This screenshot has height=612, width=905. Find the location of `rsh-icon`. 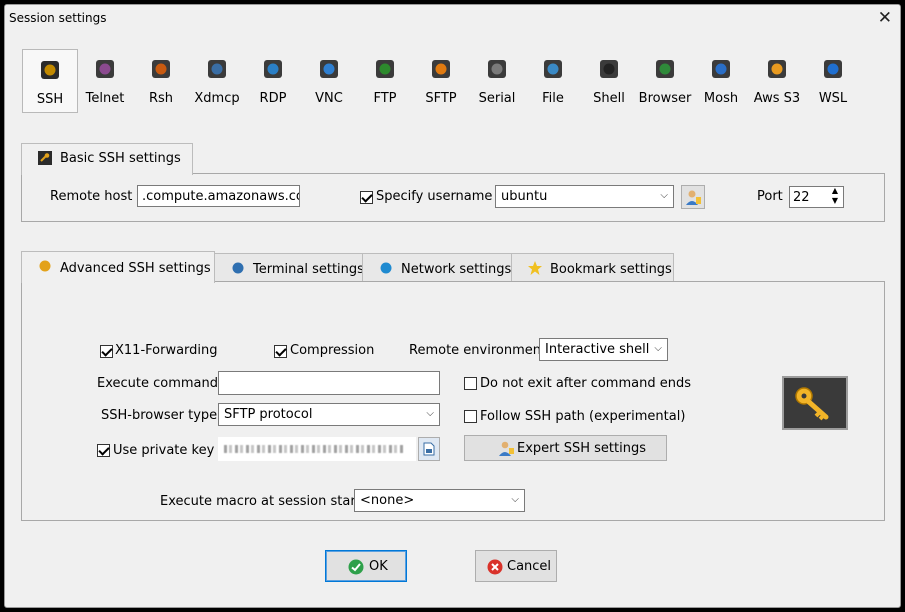

rsh-icon is located at coordinates (161, 69).